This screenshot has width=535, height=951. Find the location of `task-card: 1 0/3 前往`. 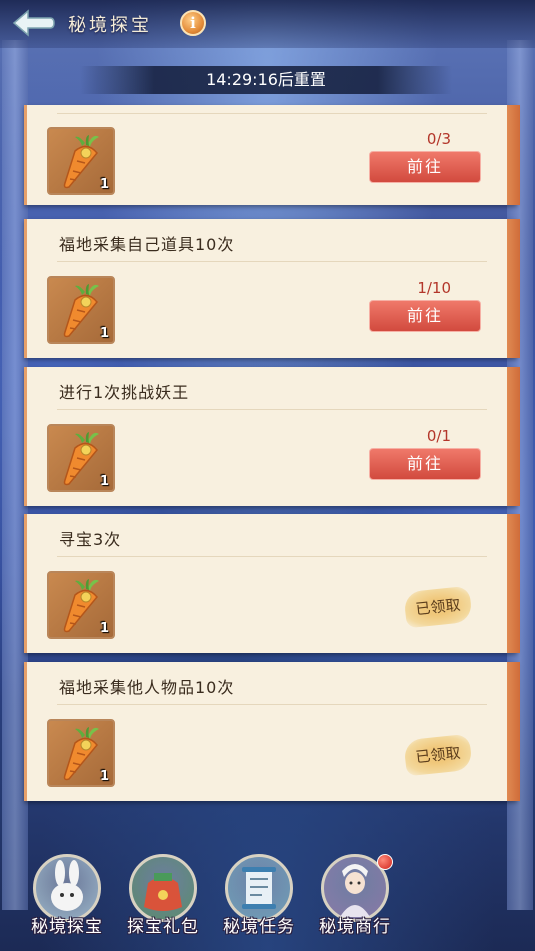

task-card: 1 0/3 前往 is located at coordinates (272, 155).